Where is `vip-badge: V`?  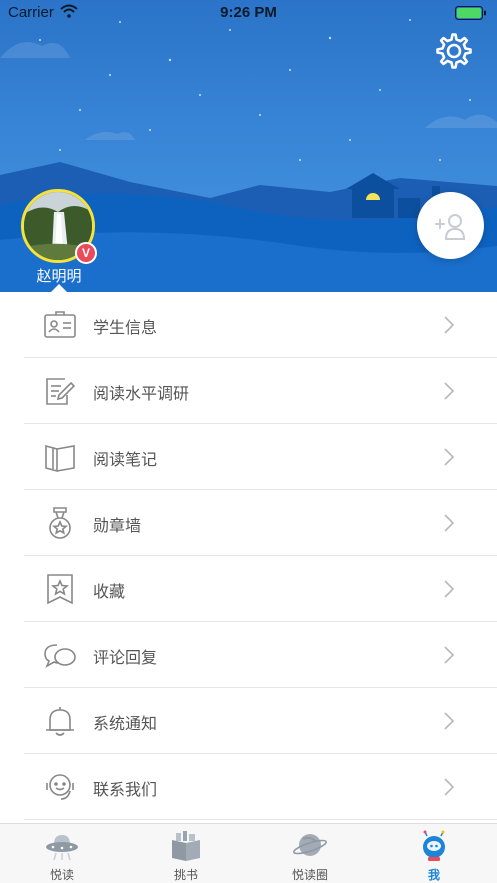 vip-badge: V is located at coordinates (86, 253).